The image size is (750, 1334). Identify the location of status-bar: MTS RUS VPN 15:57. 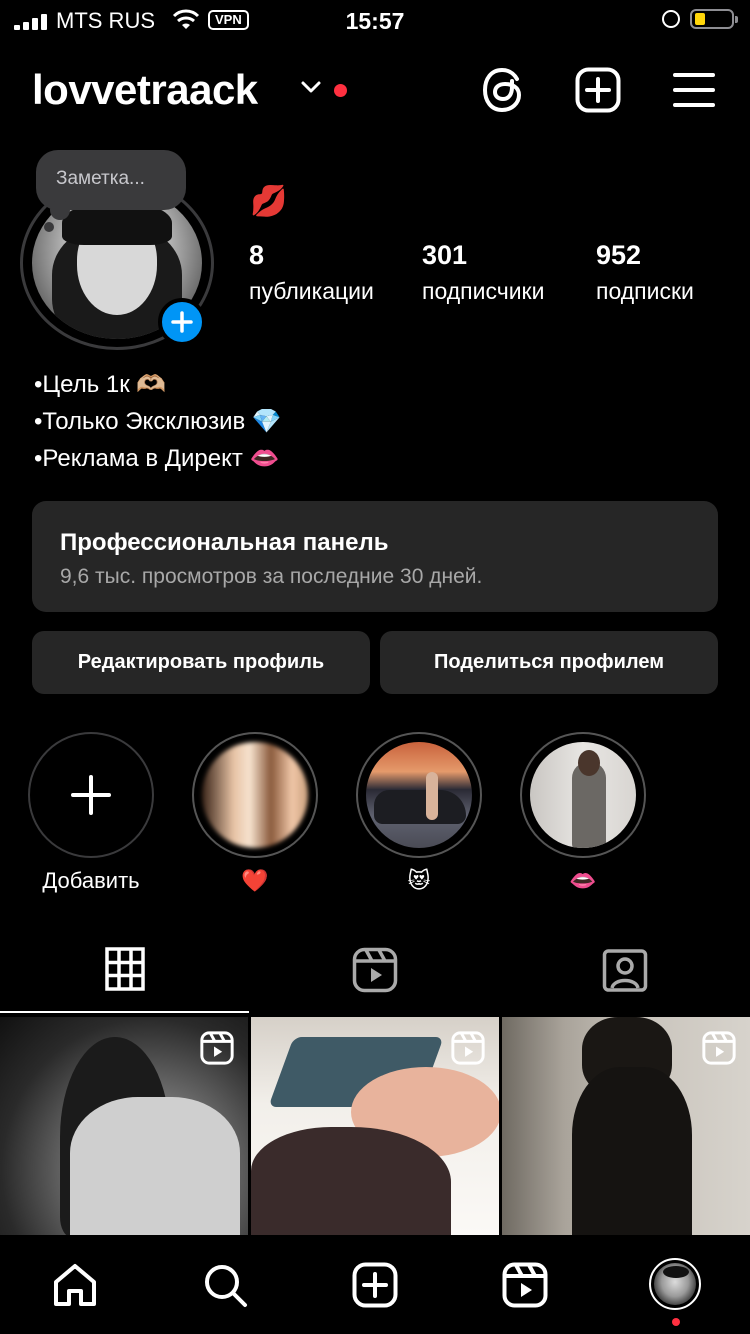
(375, 21).